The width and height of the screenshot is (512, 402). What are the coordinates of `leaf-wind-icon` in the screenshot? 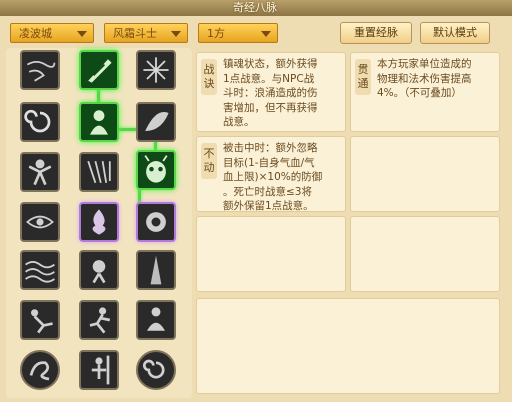 It's located at (157, 121).